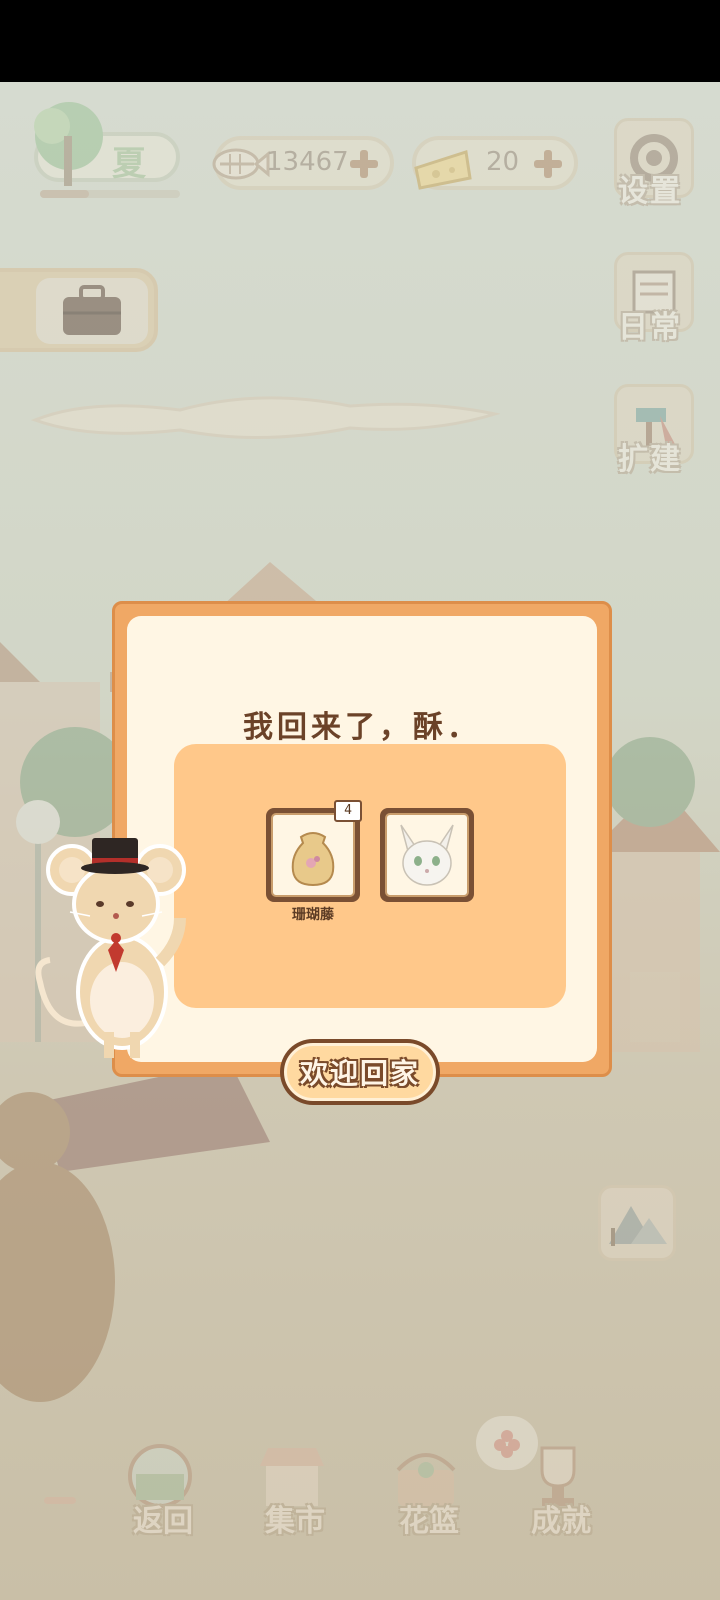  I want to click on nav-handle, so click(60, 1500).